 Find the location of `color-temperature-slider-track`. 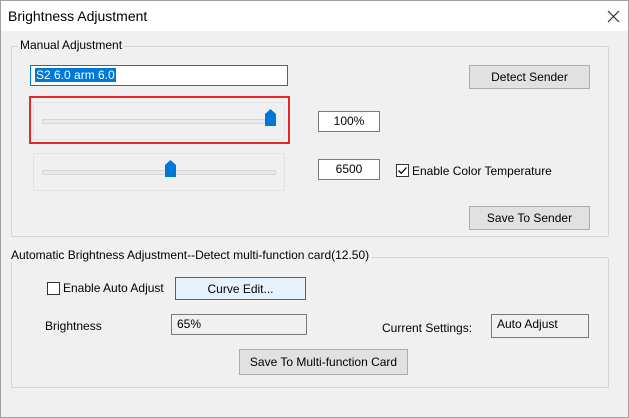

color-temperature-slider-track is located at coordinates (159, 172).